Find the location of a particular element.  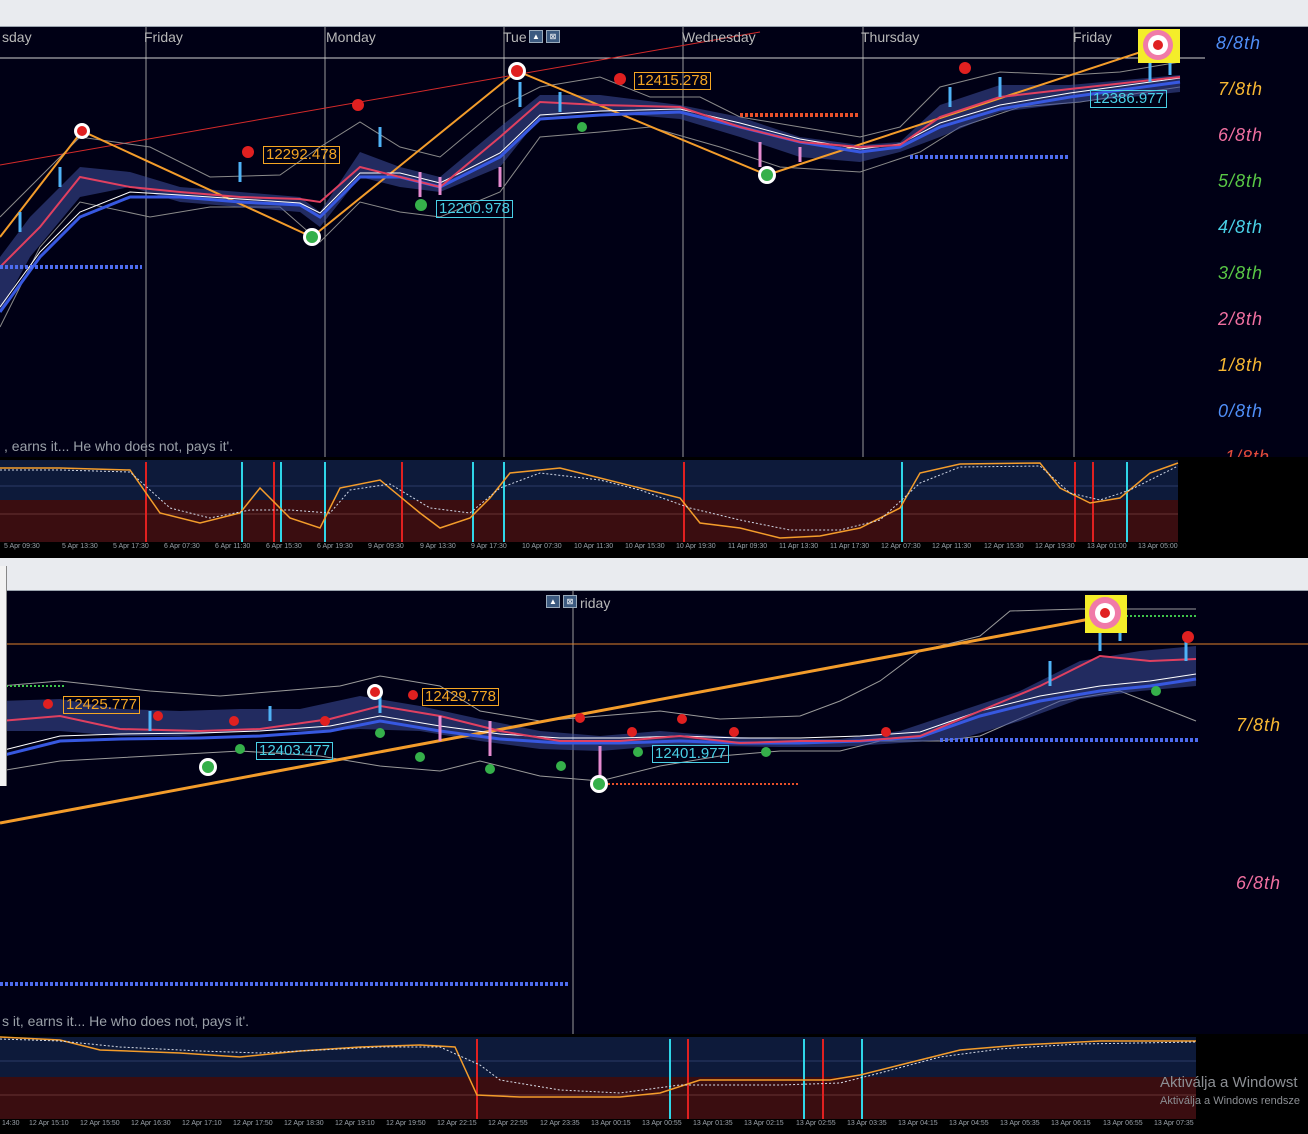

murrey-level-label: 5/8th is located at coordinates (1241, 181).